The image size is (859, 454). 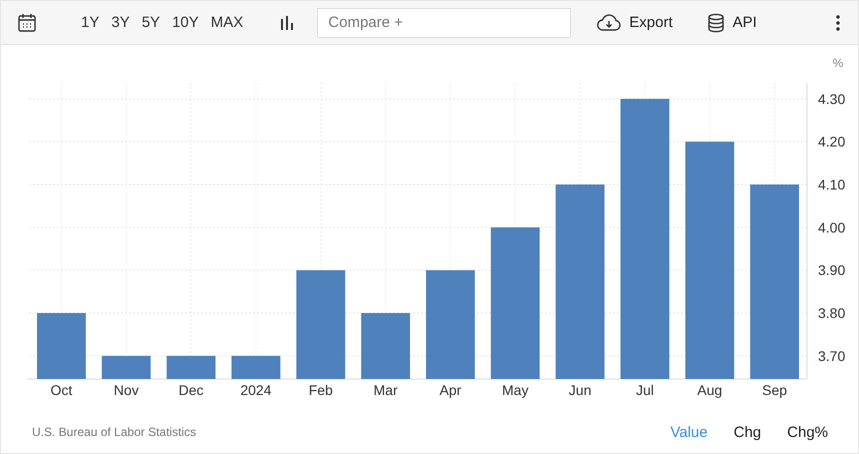 What do you see at coordinates (838, 63) in the screenshot?
I see `unit-label: %` at bounding box center [838, 63].